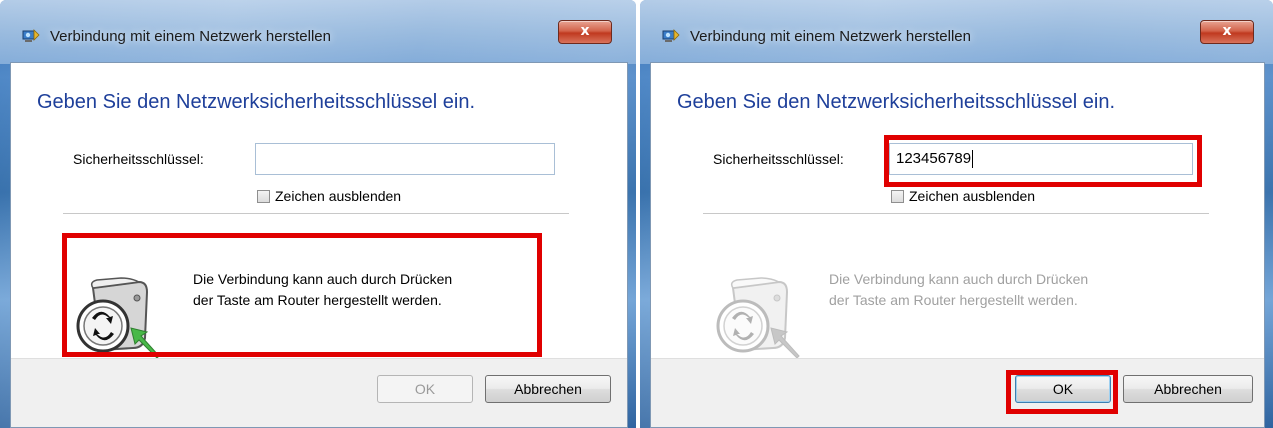 The height and width of the screenshot is (428, 1273). I want to click on security-key-value: 123456789, so click(934, 158).